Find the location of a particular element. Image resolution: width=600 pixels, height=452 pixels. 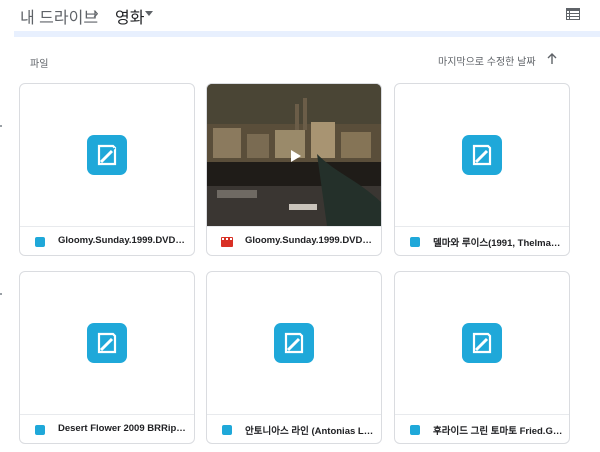

top-bar: 내 드라이브 › 영화 is located at coordinates (300, 15).